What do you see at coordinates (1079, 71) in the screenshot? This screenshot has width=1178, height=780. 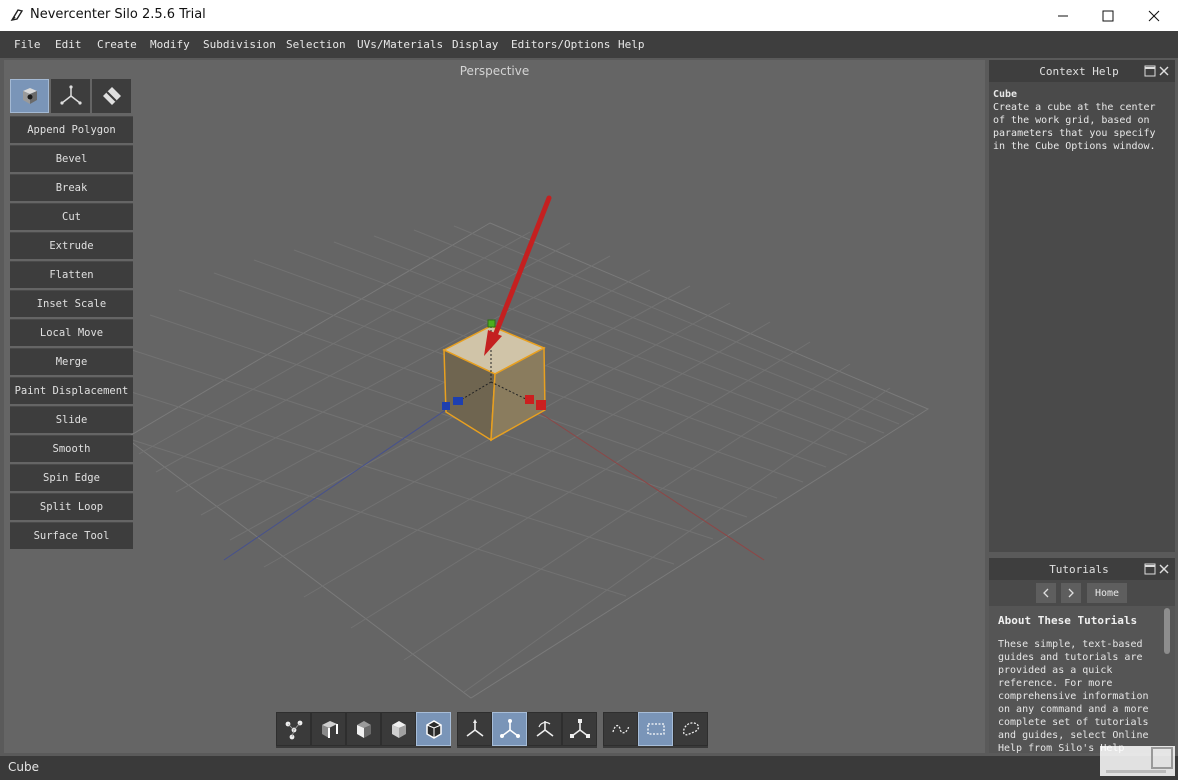 I see `context-help-title: Context Help` at bounding box center [1079, 71].